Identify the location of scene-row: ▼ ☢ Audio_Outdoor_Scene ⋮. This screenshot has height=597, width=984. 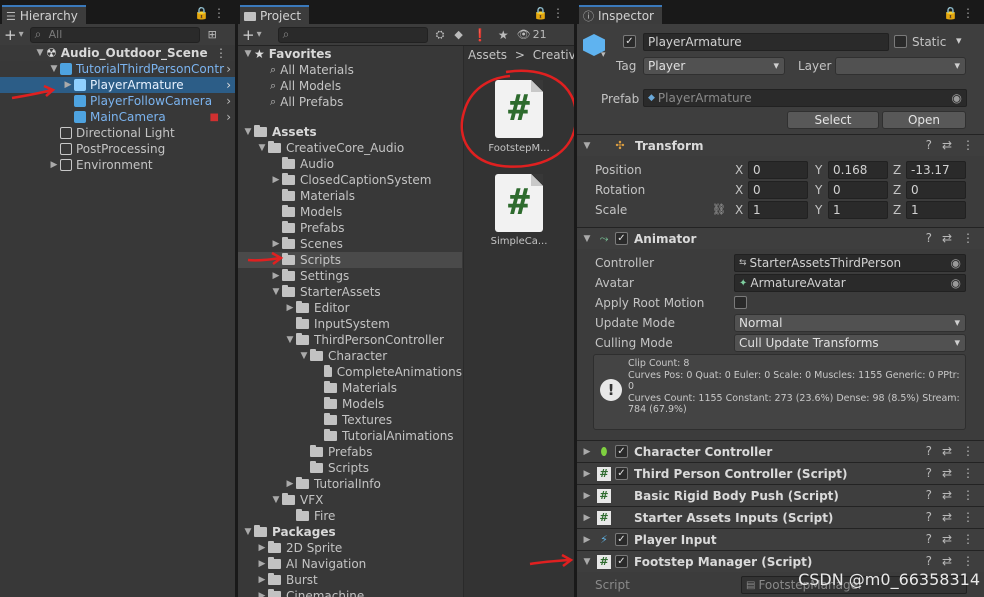
(117, 53).